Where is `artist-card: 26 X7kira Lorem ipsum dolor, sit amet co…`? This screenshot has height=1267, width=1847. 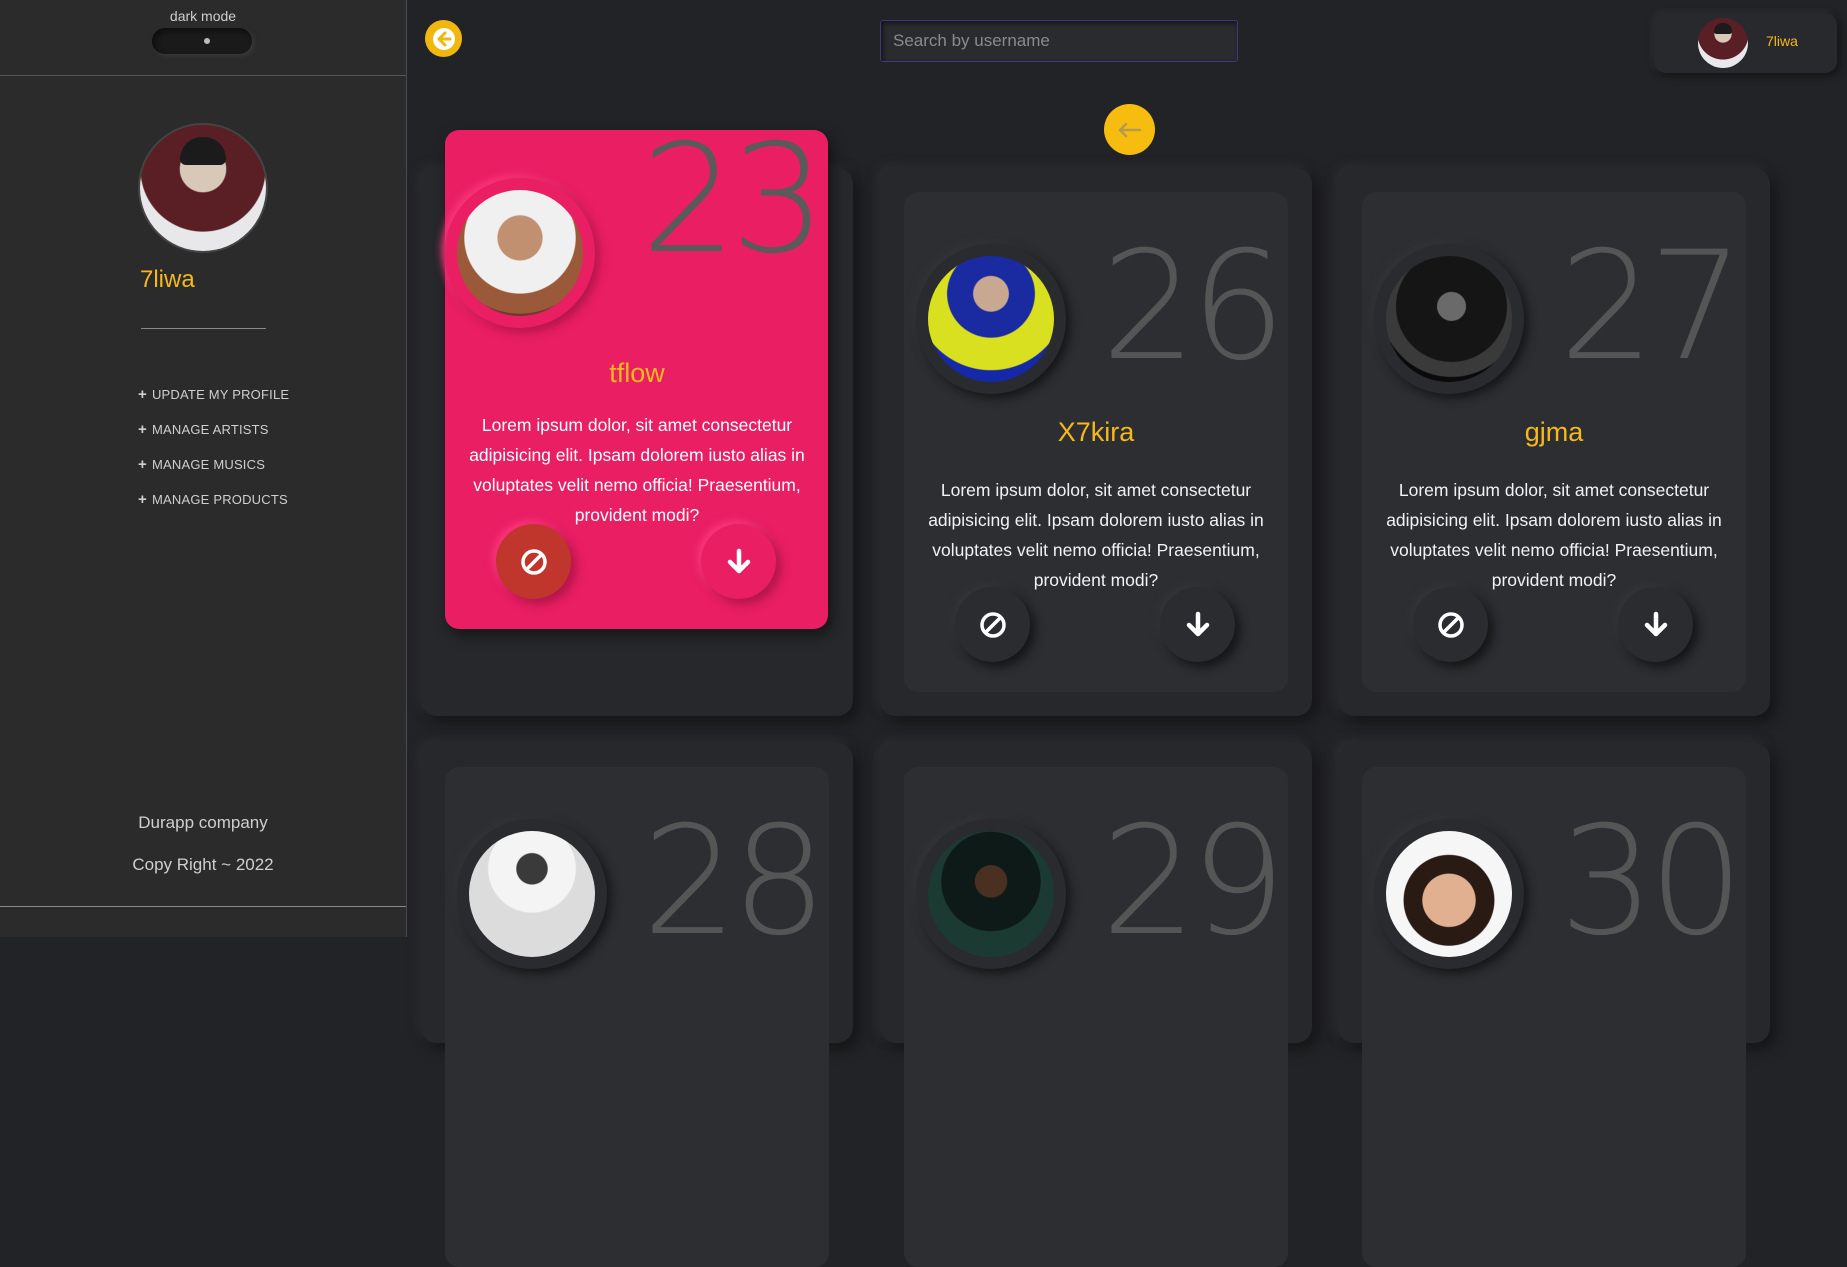 artist-card: 26 X7kira Lorem ipsum dolor, sit amet co… is located at coordinates (1096, 442).